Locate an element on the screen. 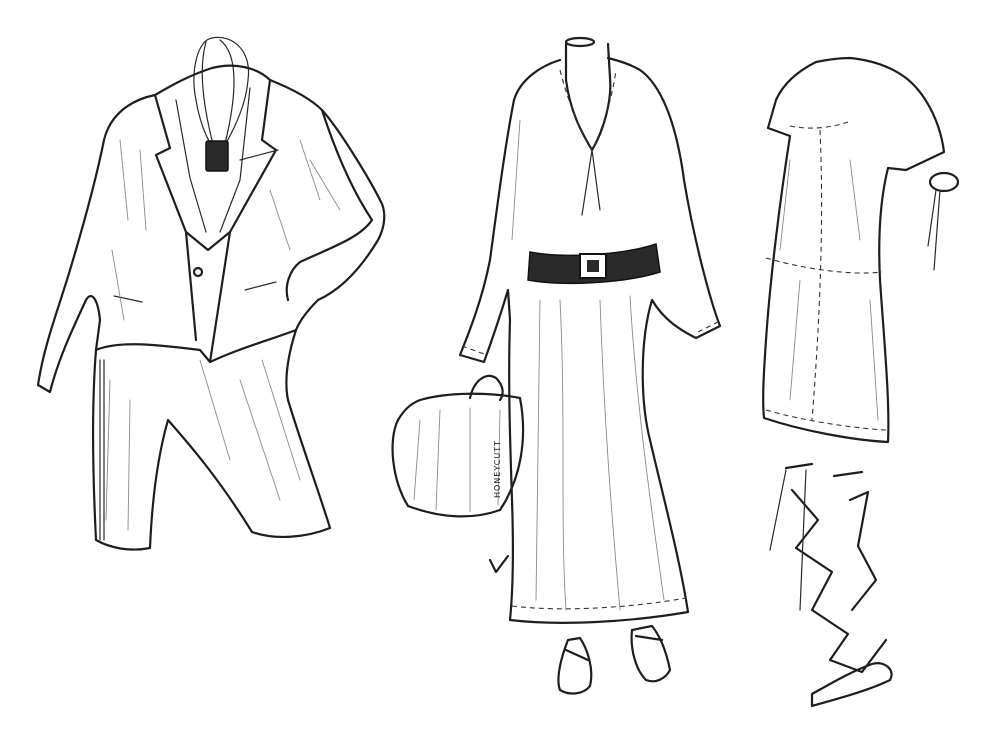 The image size is (1000, 734). tote-bag-shading is located at coordinates (457, 460).